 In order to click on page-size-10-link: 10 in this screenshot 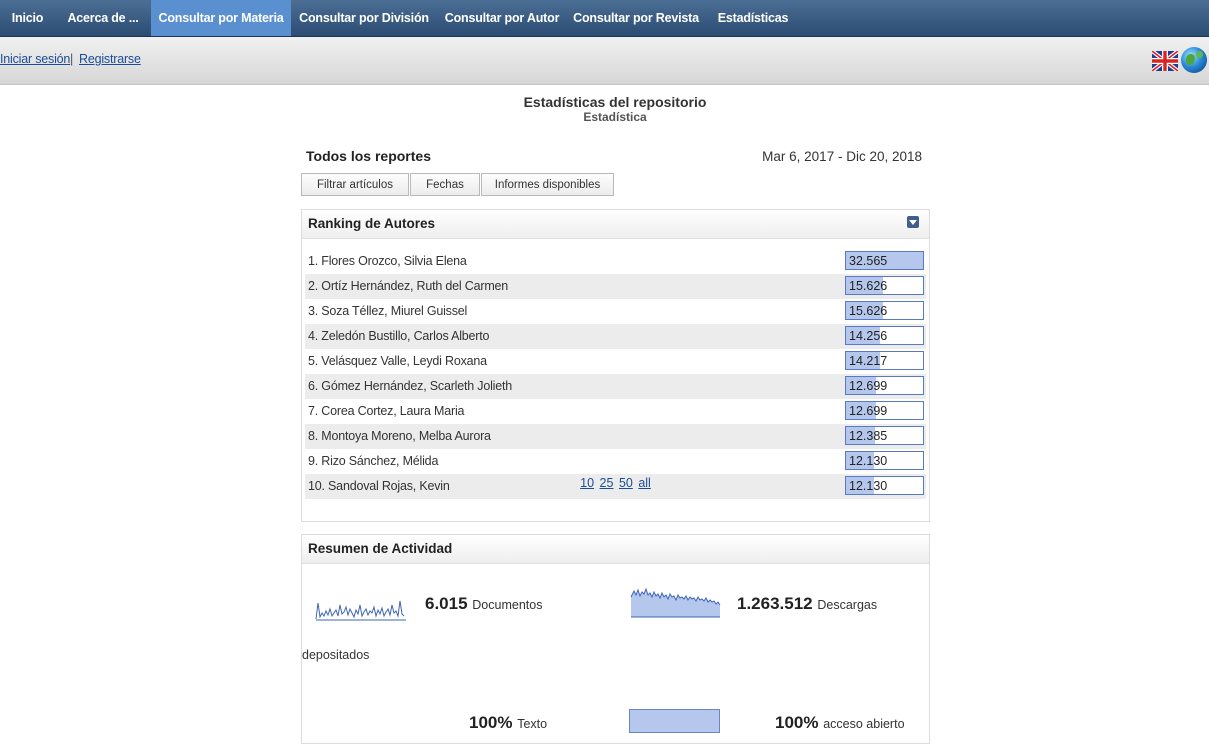, I will do `click(587, 483)`.